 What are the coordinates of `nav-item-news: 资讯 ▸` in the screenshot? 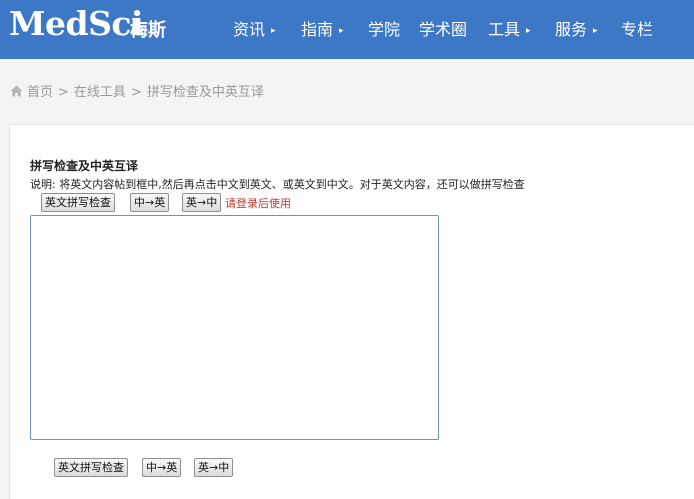 It's located at (254, 28).